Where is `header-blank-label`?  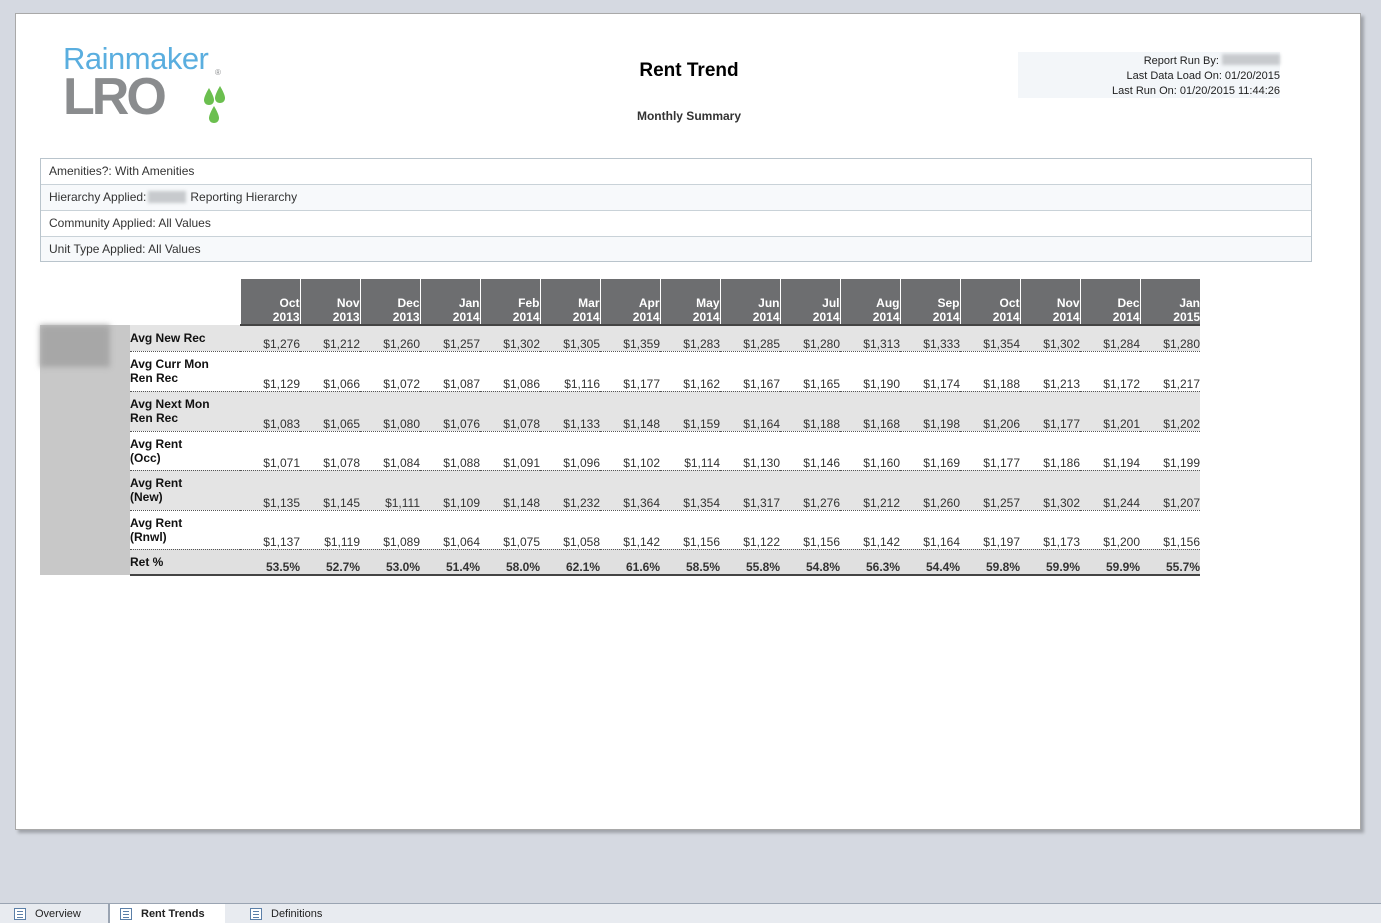
header-blank-label is located at coordinates (185, 302).